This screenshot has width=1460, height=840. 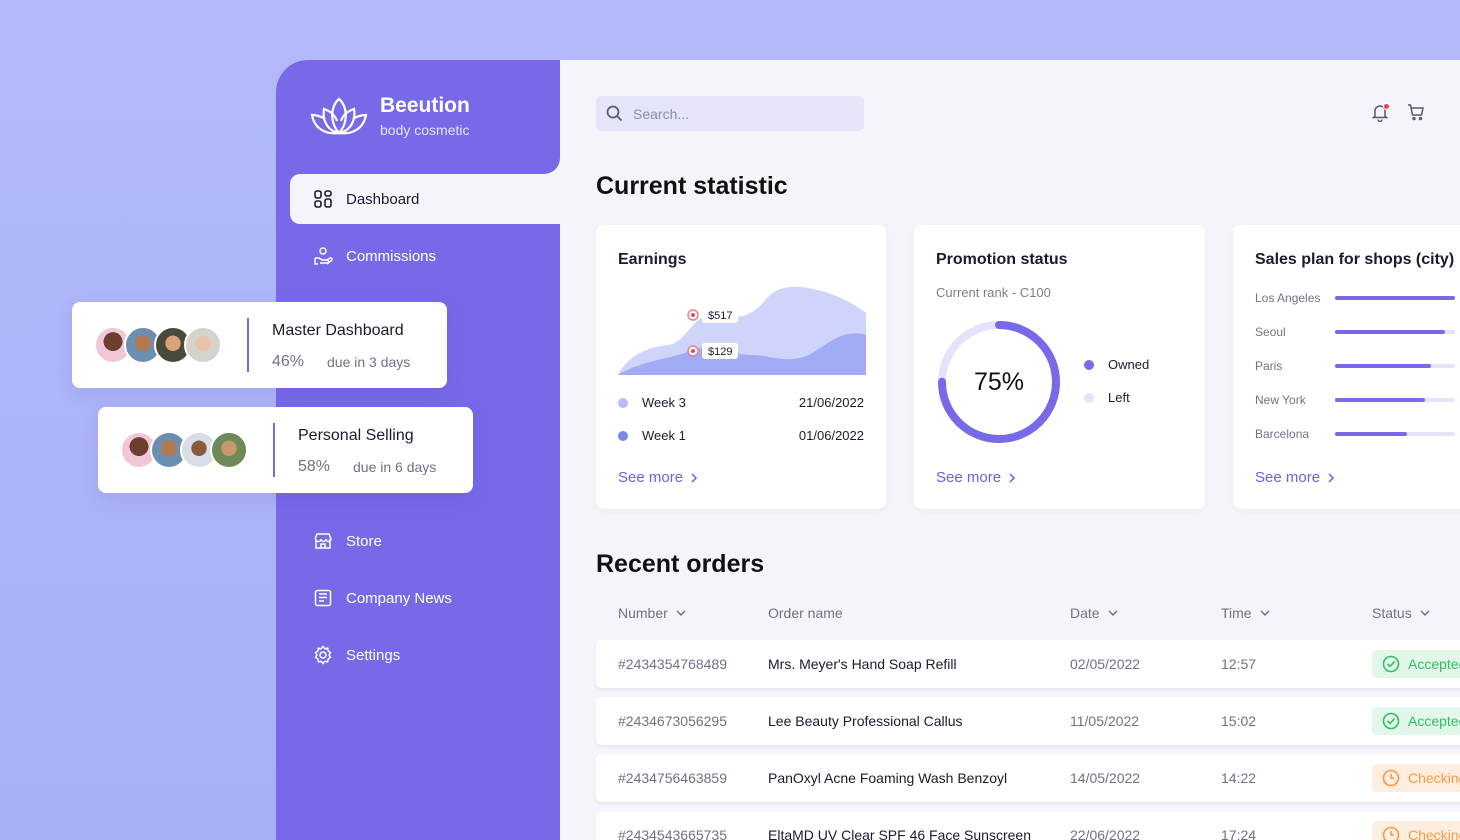 I want to click on progress-ring: 75%, so click(x=999, y=382).